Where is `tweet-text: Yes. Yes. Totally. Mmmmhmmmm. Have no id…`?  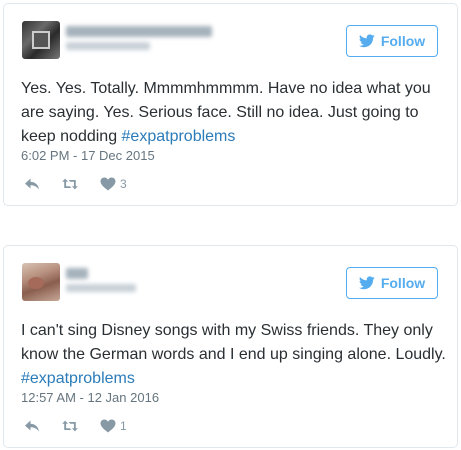 tweet-text: Yes. Yes. Totally. Mmmmhmmmm. Have no id… is located at coordinates (233, 113).